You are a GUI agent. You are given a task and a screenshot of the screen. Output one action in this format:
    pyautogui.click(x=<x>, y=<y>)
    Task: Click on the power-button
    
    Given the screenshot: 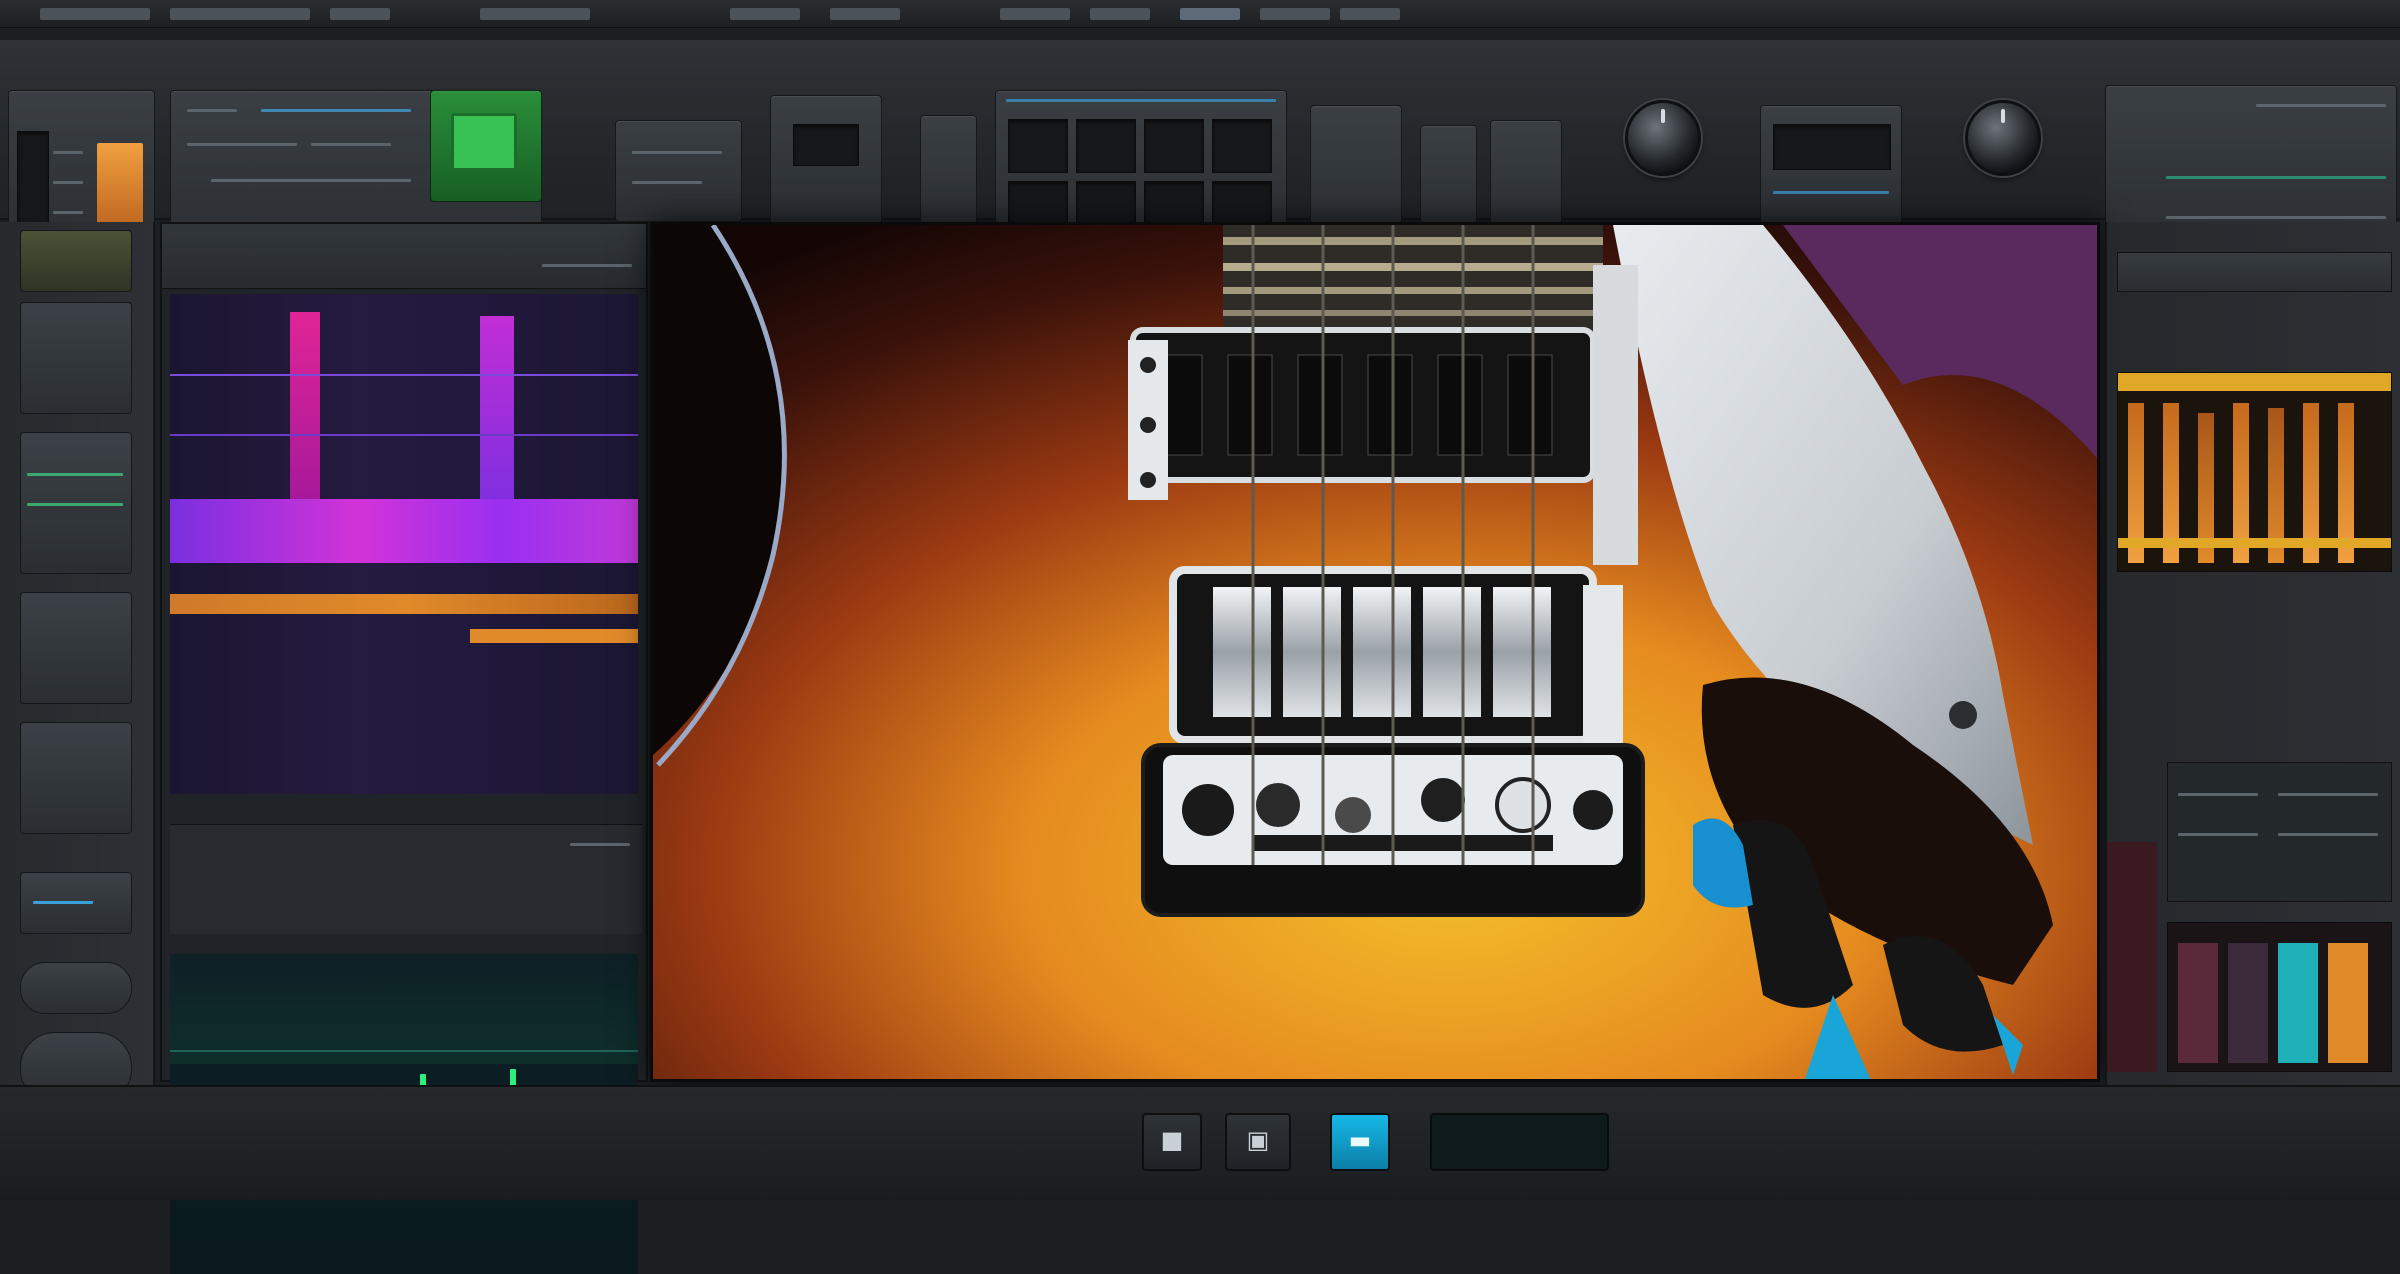 What is the action you would take?
    pyautogui.click(x=486, y=146)
    